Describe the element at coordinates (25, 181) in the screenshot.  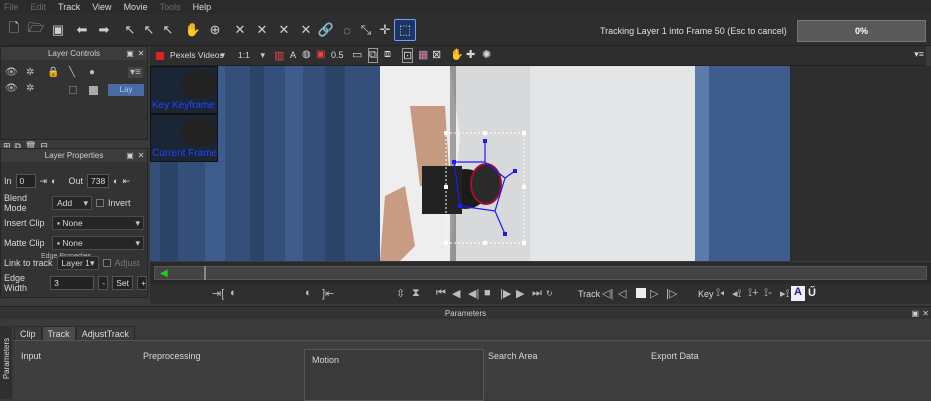
I see `in-field: 0` at that location.